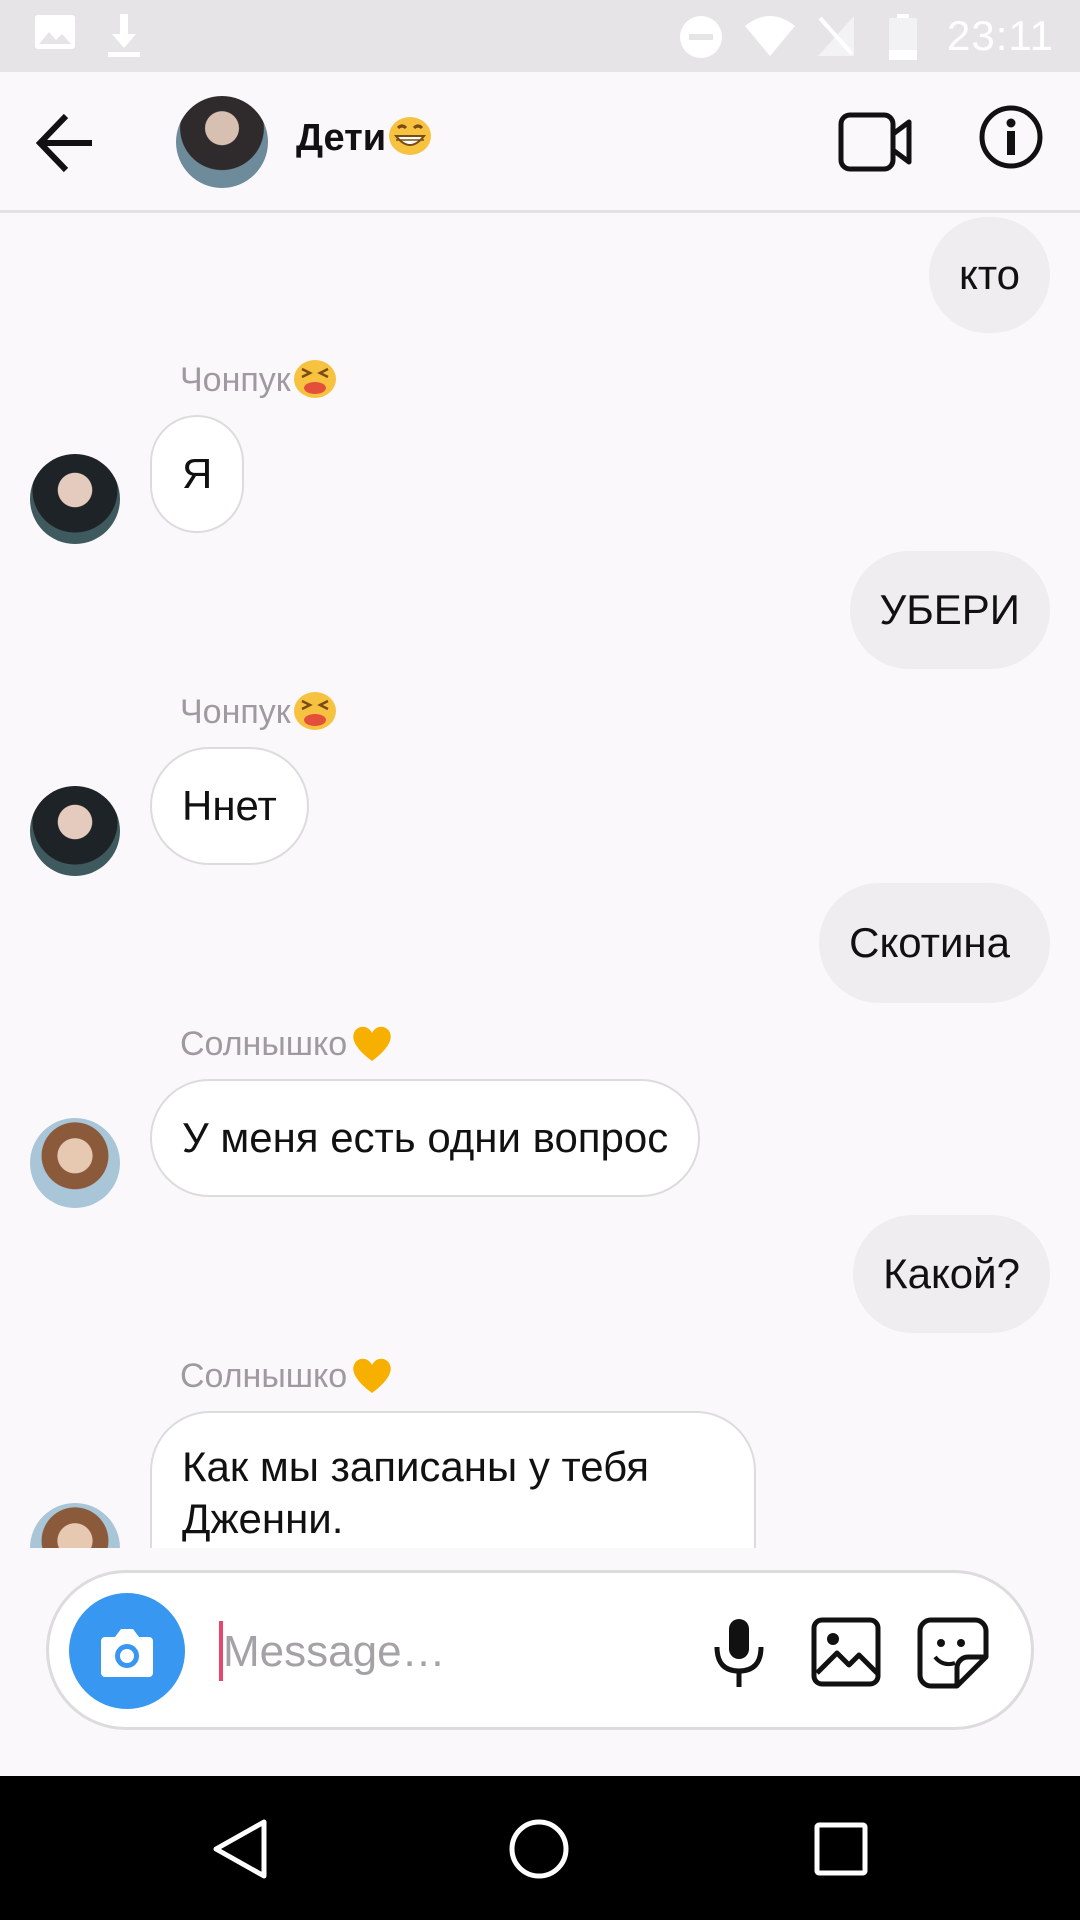 This screenshot has height=1920, width=1080. I want to click on sticker-icon, so click(953, 1653).